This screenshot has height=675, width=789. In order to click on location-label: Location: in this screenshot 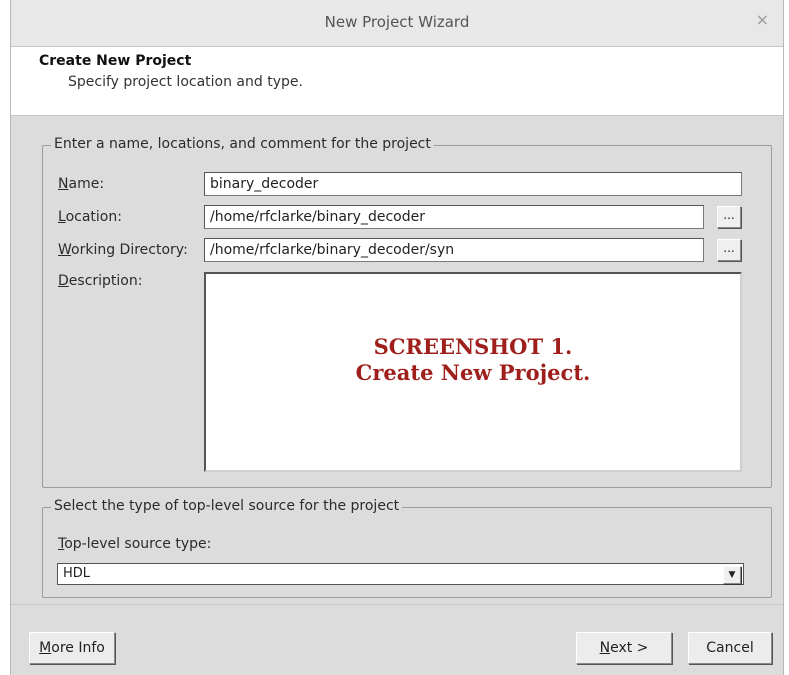, I will do `click(90, 217)`.